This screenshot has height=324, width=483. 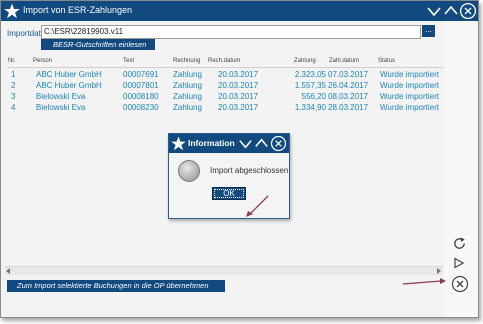 I want to click on scroll-right-icon, so click(x=439, y=271).